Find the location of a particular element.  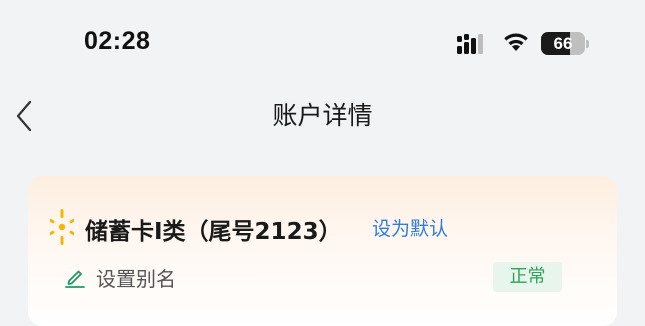

set-alias-button: 设置别名 is located at coordinates (120, 277).